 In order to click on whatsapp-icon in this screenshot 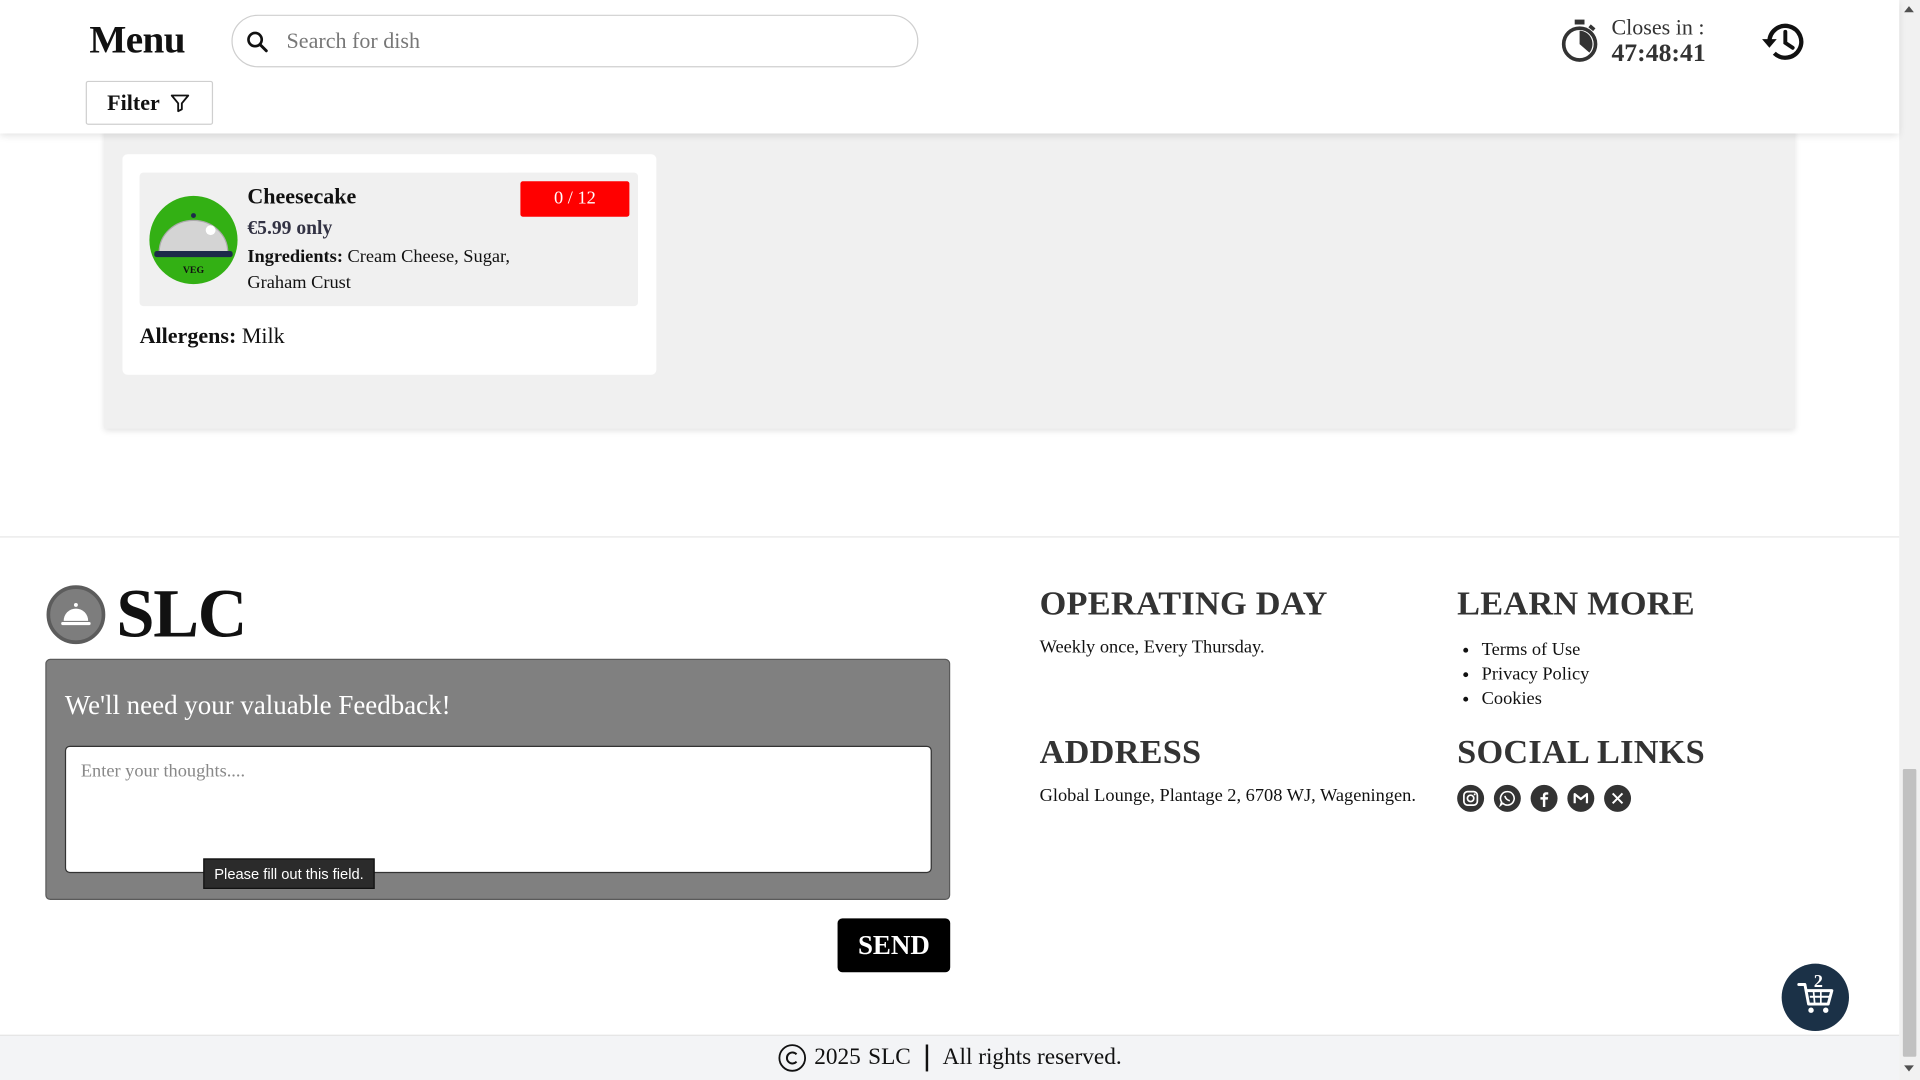, I will do `click(1507, 798)`.